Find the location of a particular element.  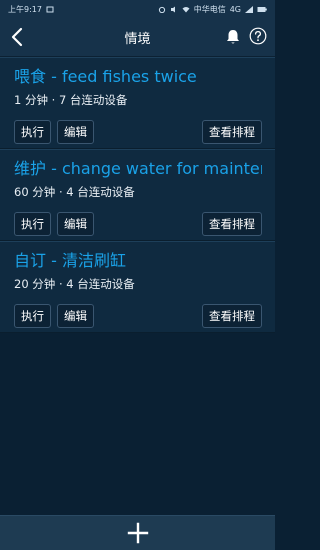

scene-card: 自订 - 清洁刷缸 20 分钟 · 4 台连动设备 执行 编辑 查看排程 is located at coordinates (137, 287).